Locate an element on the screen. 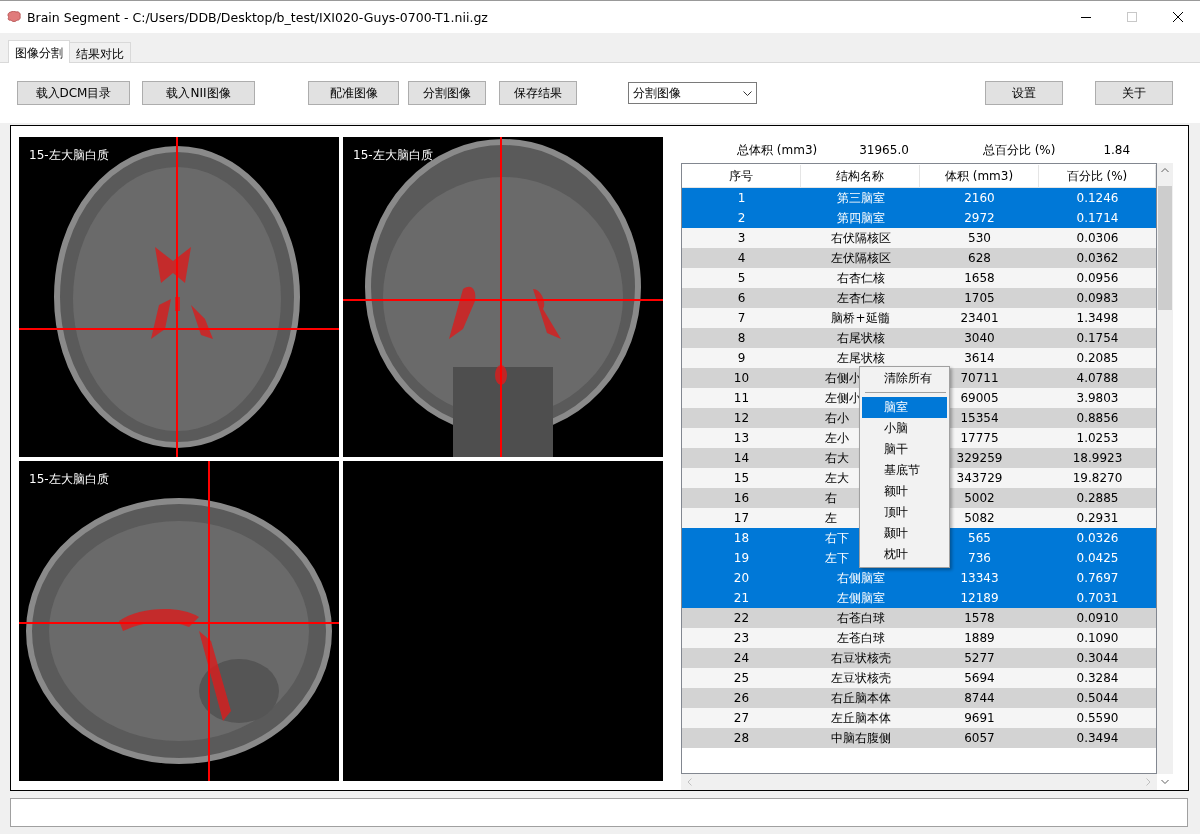  percent-cell: 1.3498 is located at coordinates (1097, 318).